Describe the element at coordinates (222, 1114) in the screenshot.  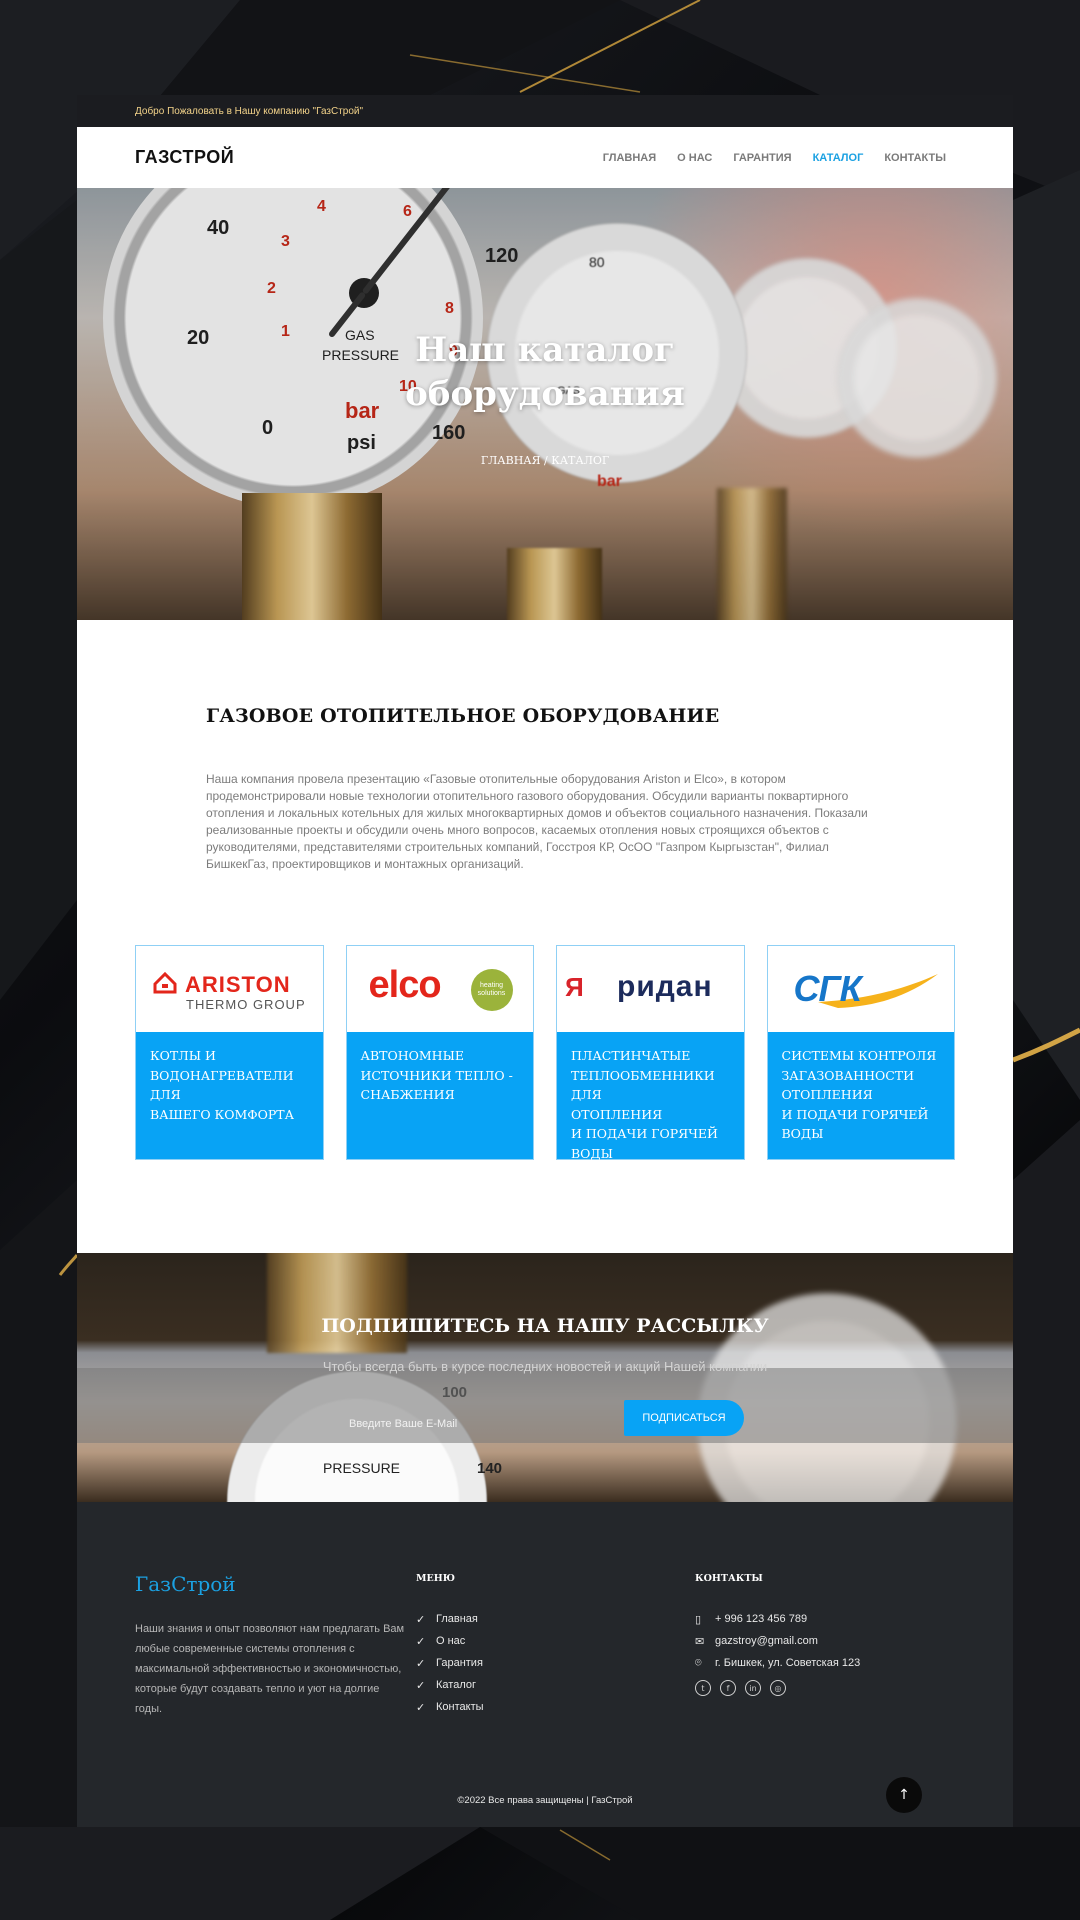
I see `card-line: ВАШЕГО КОМФОРТА` at that location.